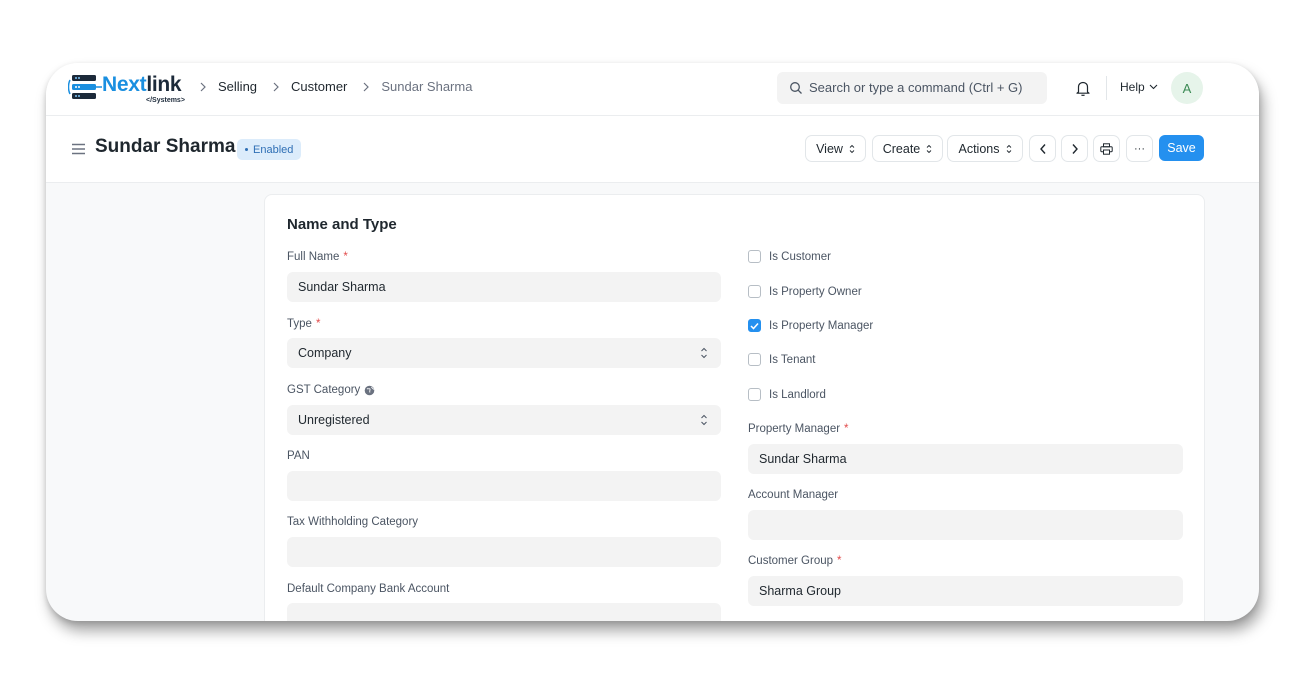 Image resolution: width=1306 pixels, height=685 pixels. I want to click on sidebar-toggle-icon, so click(78, 149).